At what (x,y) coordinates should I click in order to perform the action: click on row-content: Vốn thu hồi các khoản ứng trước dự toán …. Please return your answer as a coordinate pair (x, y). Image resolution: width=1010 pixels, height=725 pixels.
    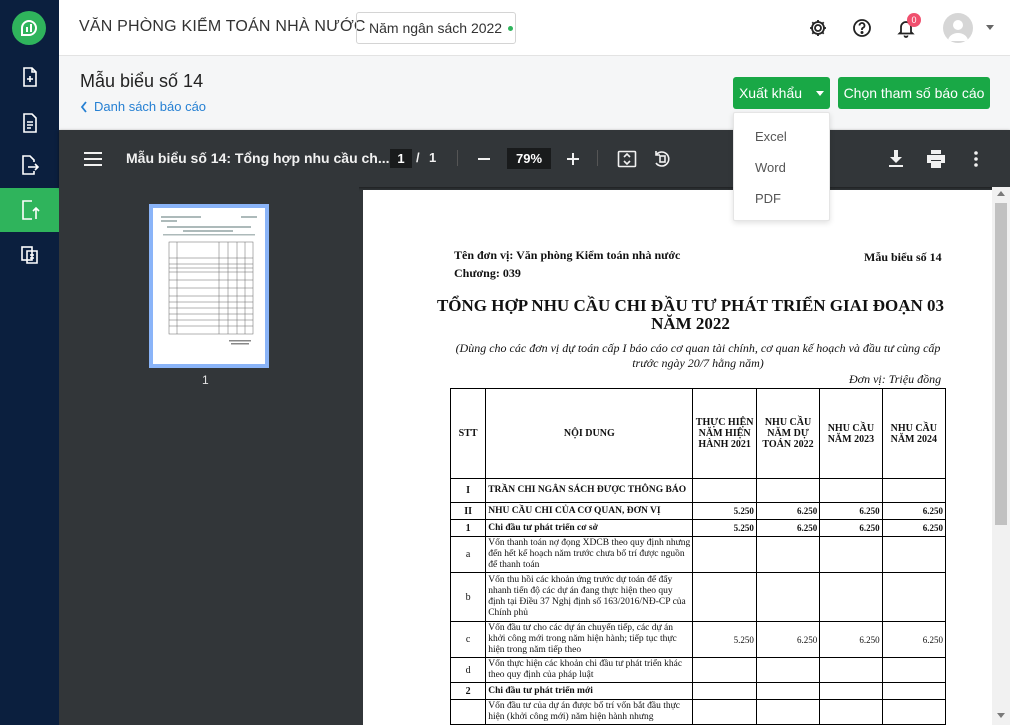
    Looking at the image, I should click on (589, 597).